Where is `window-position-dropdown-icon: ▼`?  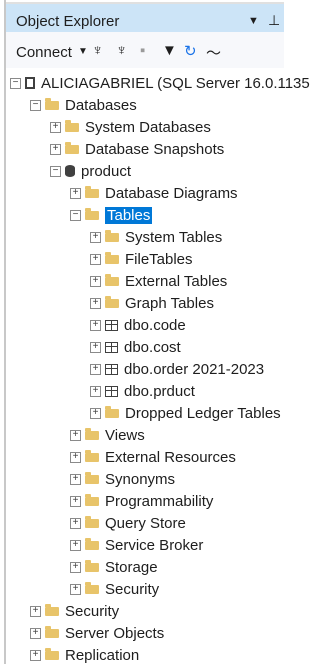 window-position-dropdown-icon: ▼ is located at coordinates (253, 21).